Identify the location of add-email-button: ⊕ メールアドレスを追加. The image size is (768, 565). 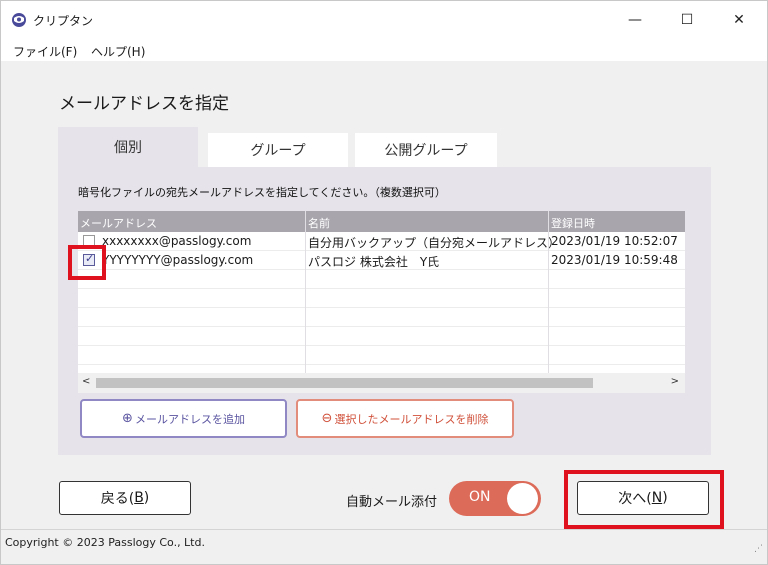
(183, 418).